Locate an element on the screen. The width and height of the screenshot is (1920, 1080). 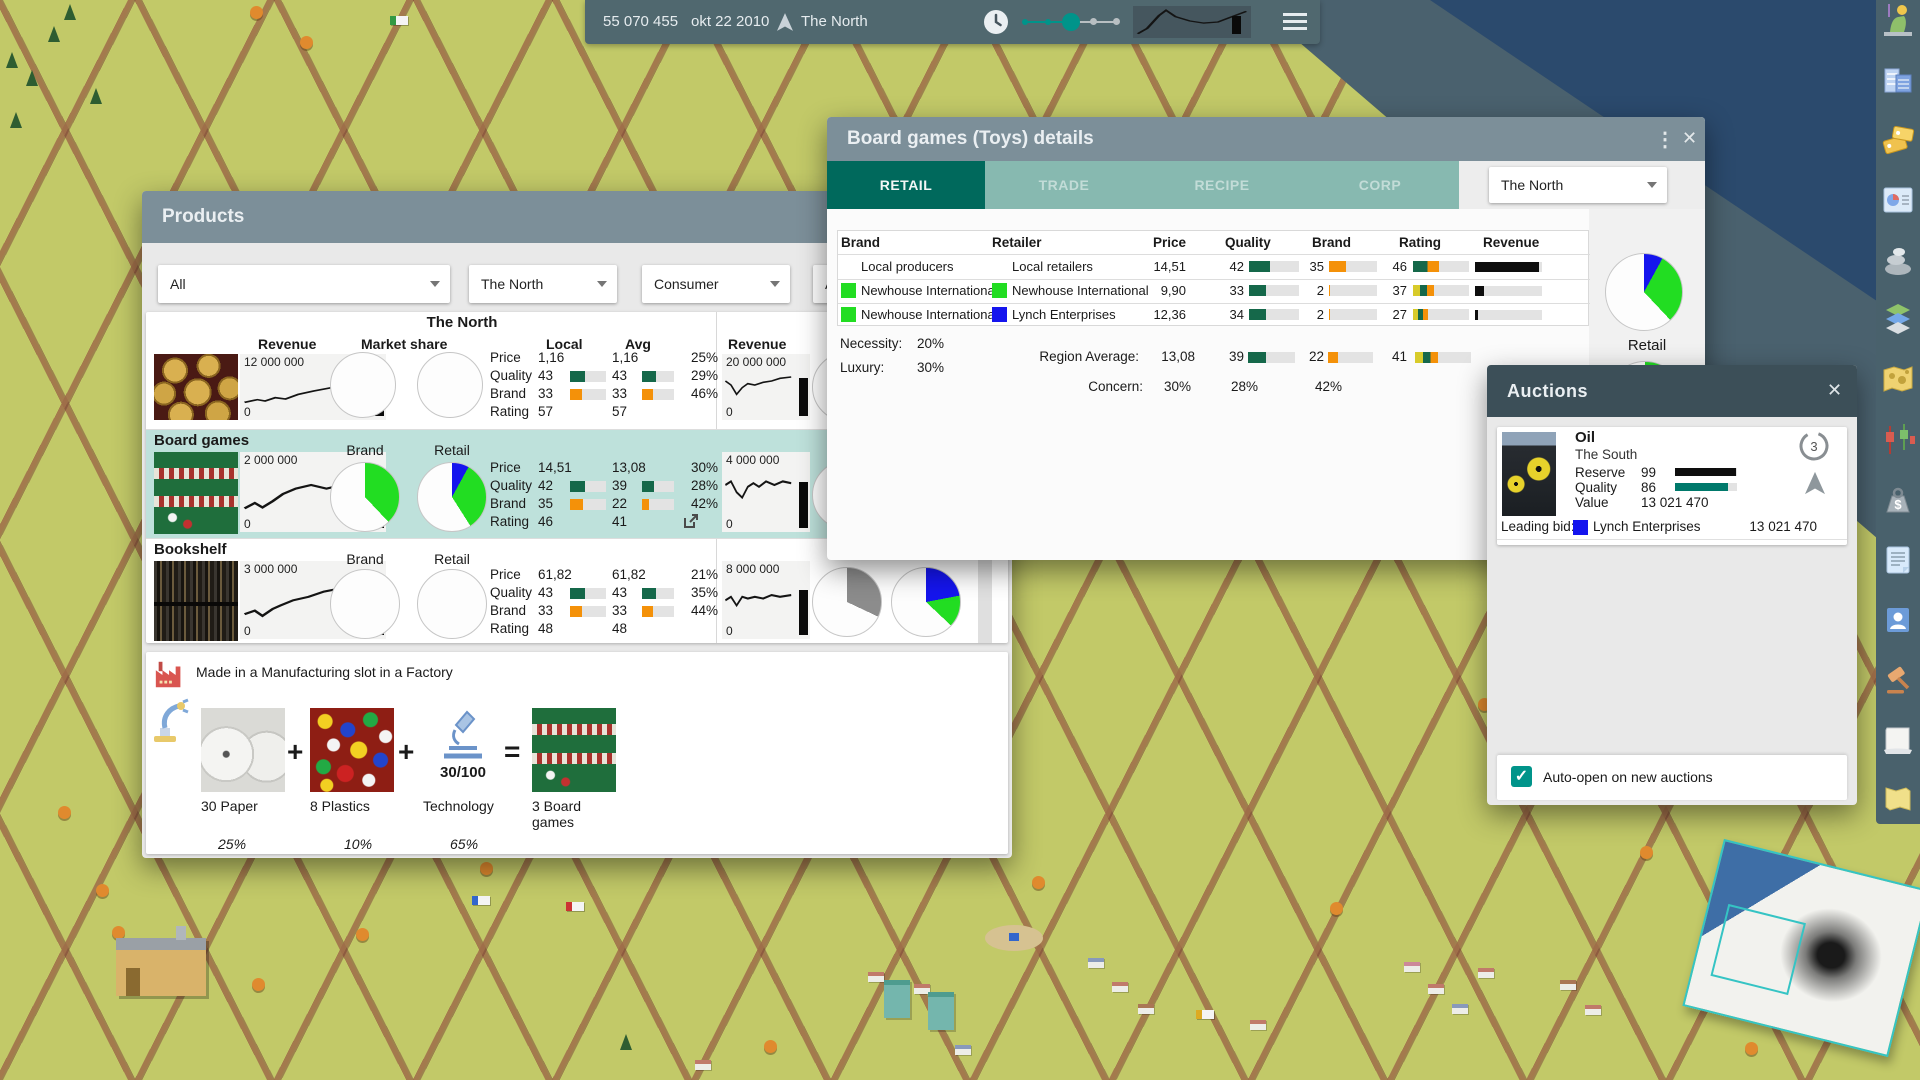
filter-market-dropdown: Consumer is located at coordinates (716, 284).